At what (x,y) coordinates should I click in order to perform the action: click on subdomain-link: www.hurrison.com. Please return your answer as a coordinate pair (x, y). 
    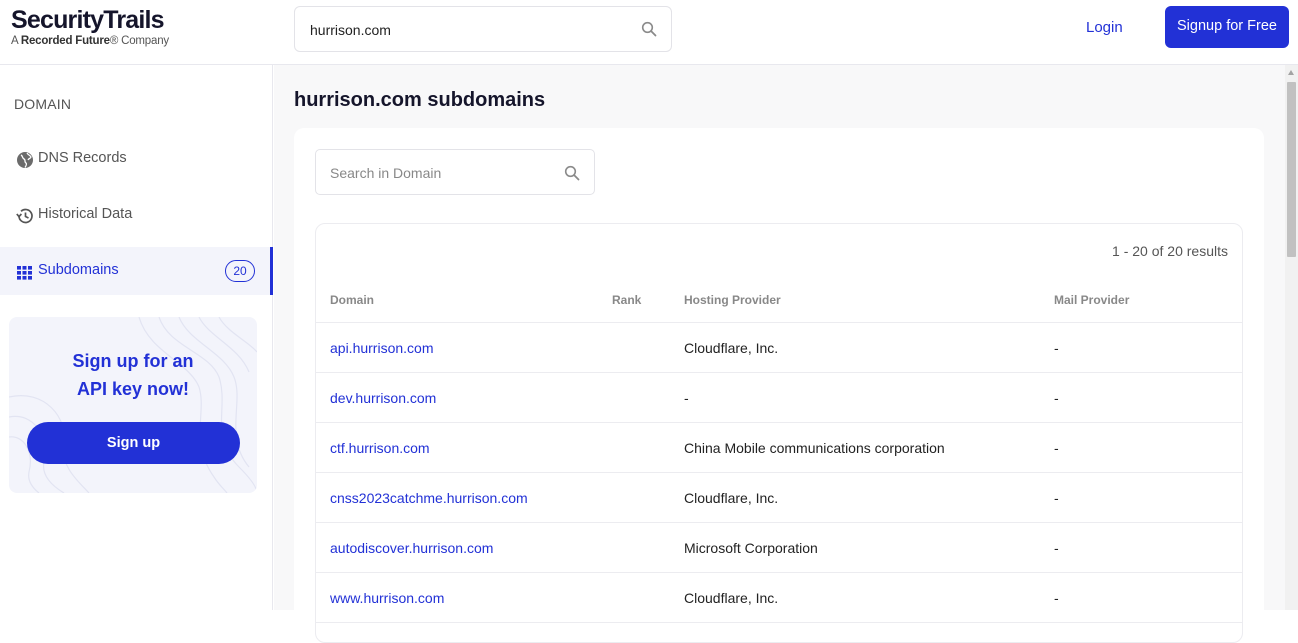
    Looking at the image, I should click on (387, 598).